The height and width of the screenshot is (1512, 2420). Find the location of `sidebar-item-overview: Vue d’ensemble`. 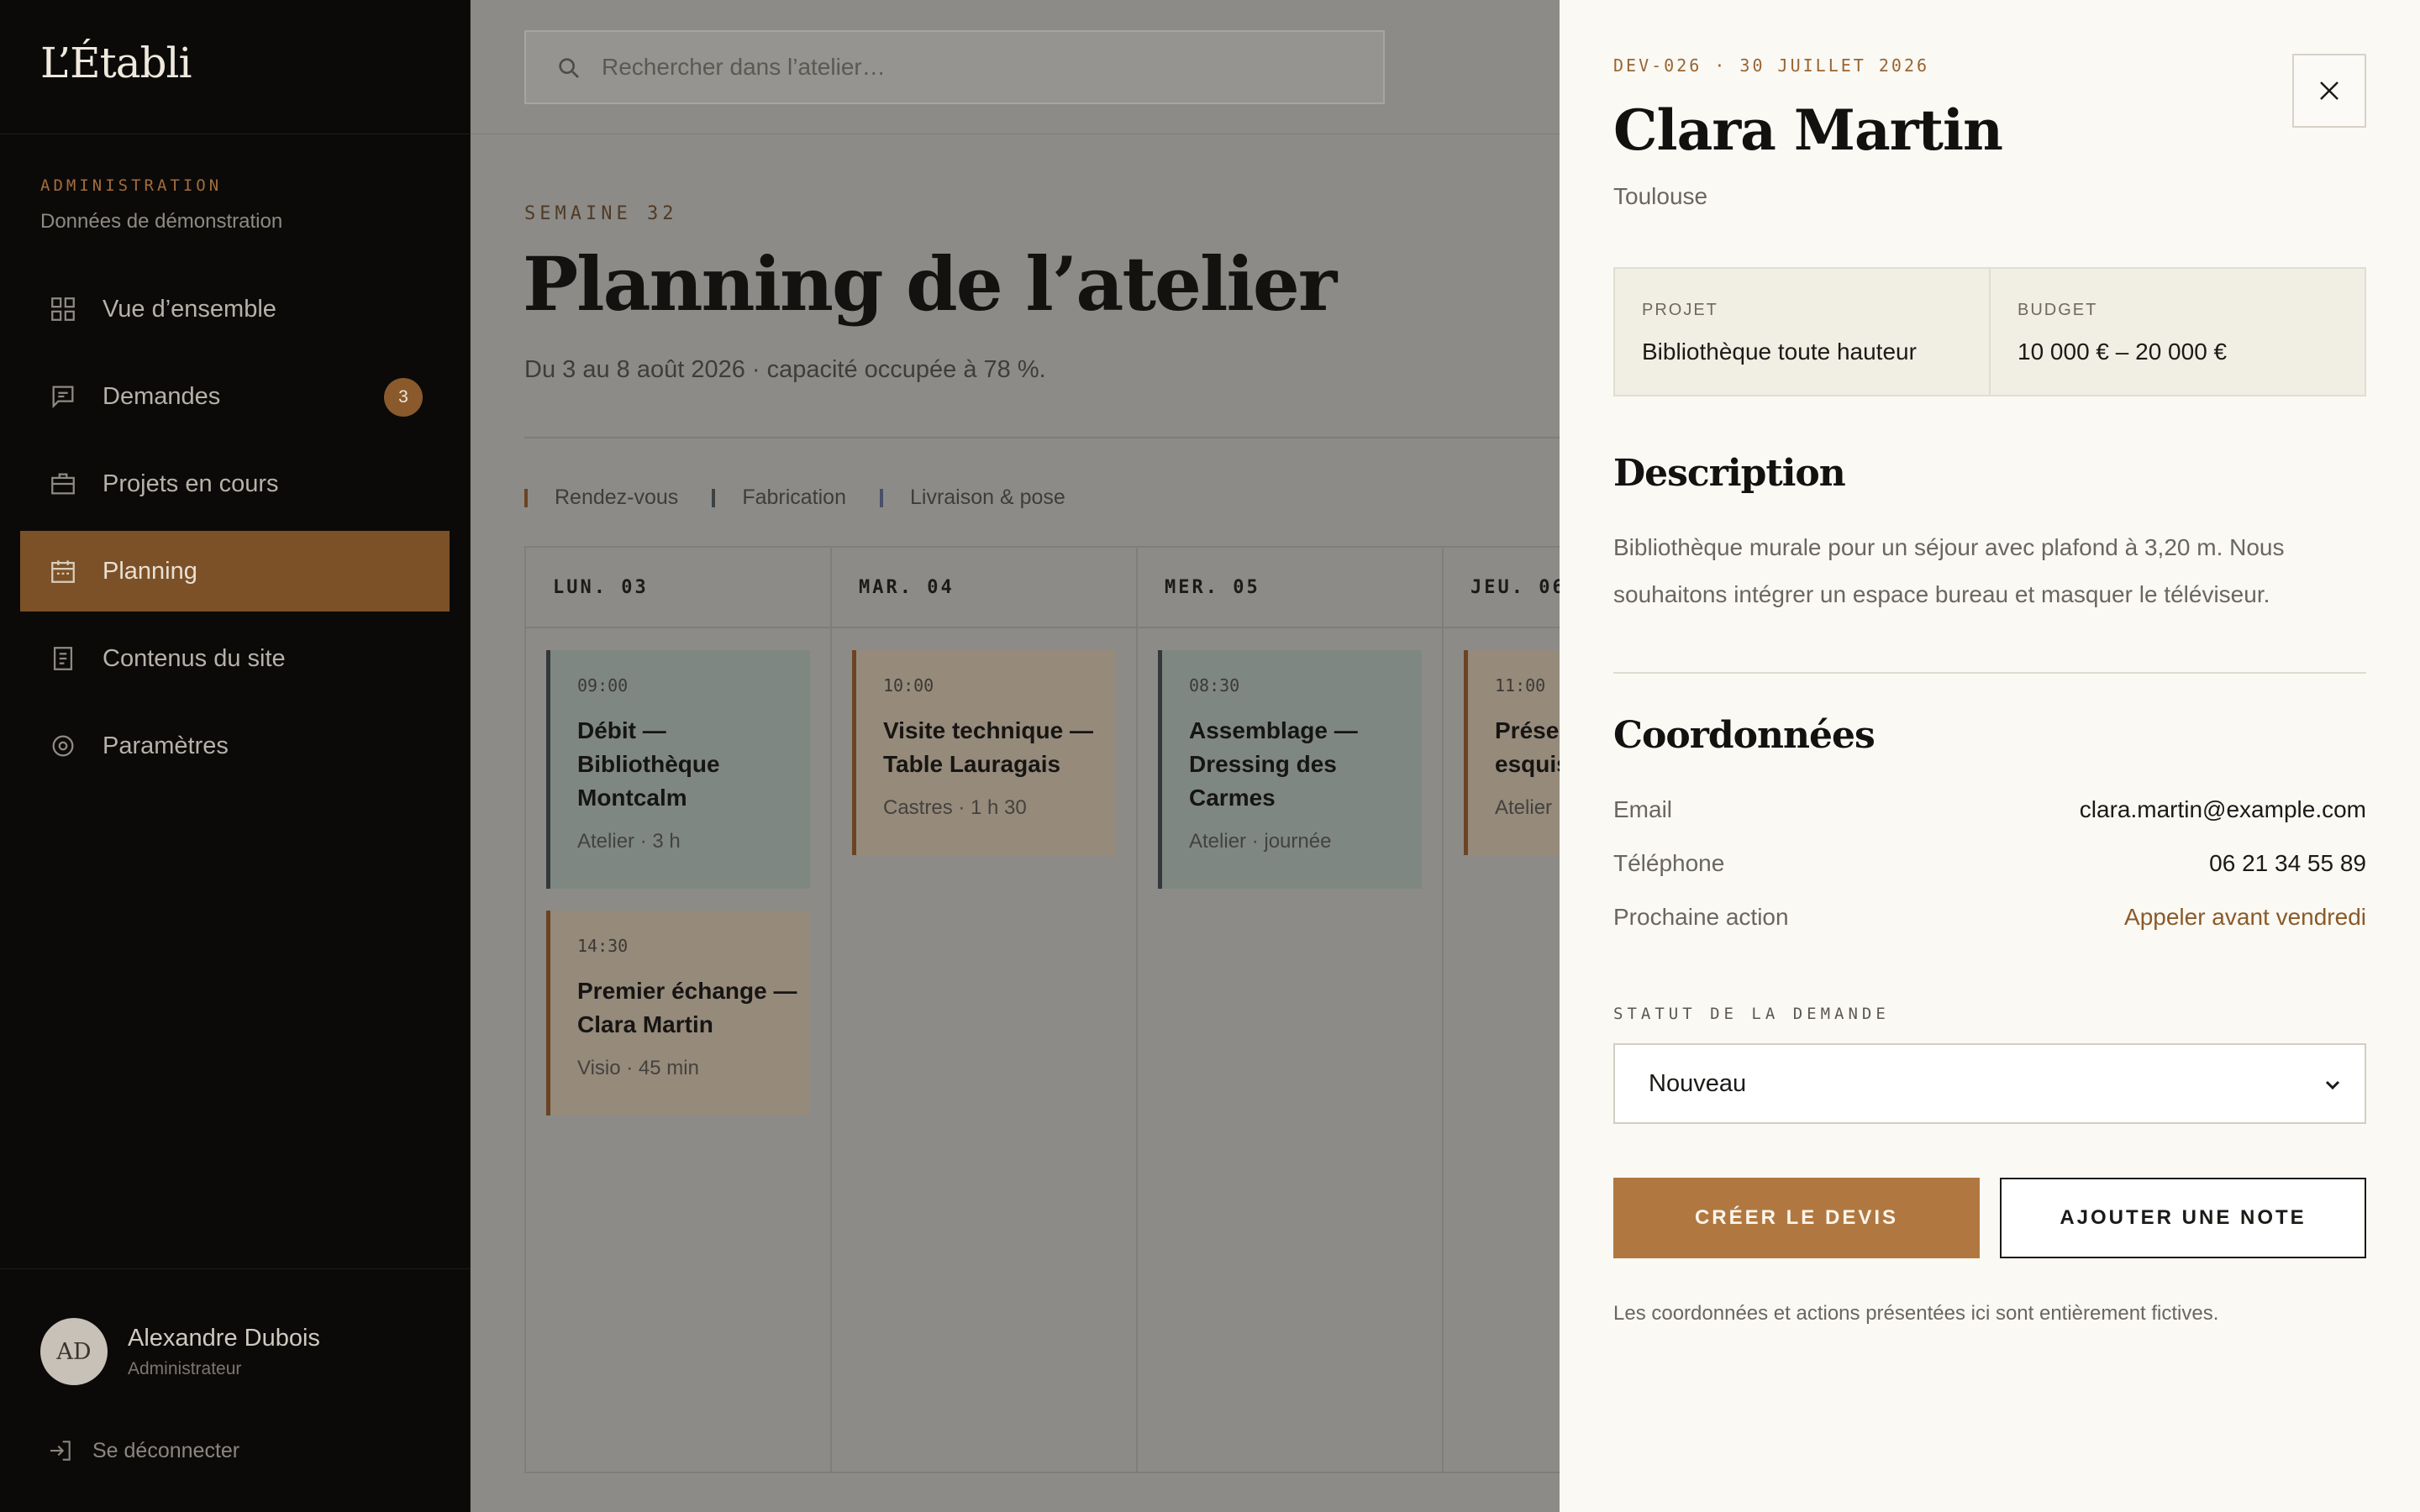

sidebar-item-overview: Vue d’ensemble is located at coordinates (235, 309).